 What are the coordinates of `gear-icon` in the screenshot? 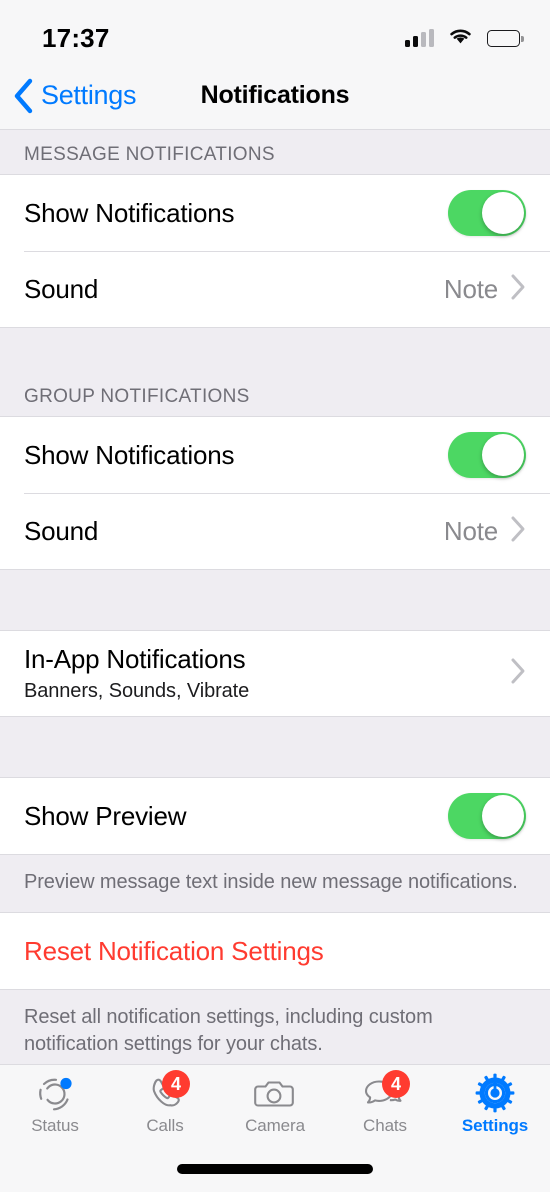 It's located at (495, 1093).